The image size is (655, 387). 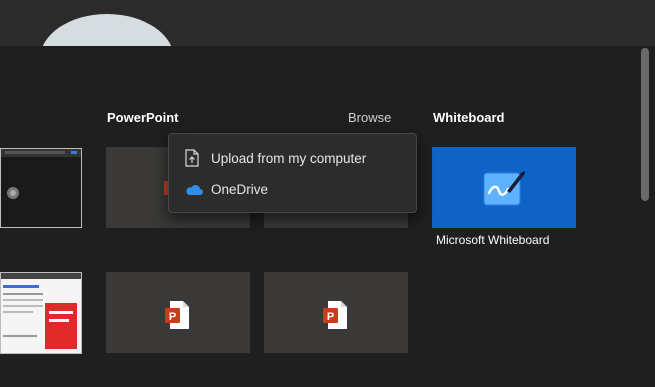 I want to click on top-bar, so click(x=327, y=23).